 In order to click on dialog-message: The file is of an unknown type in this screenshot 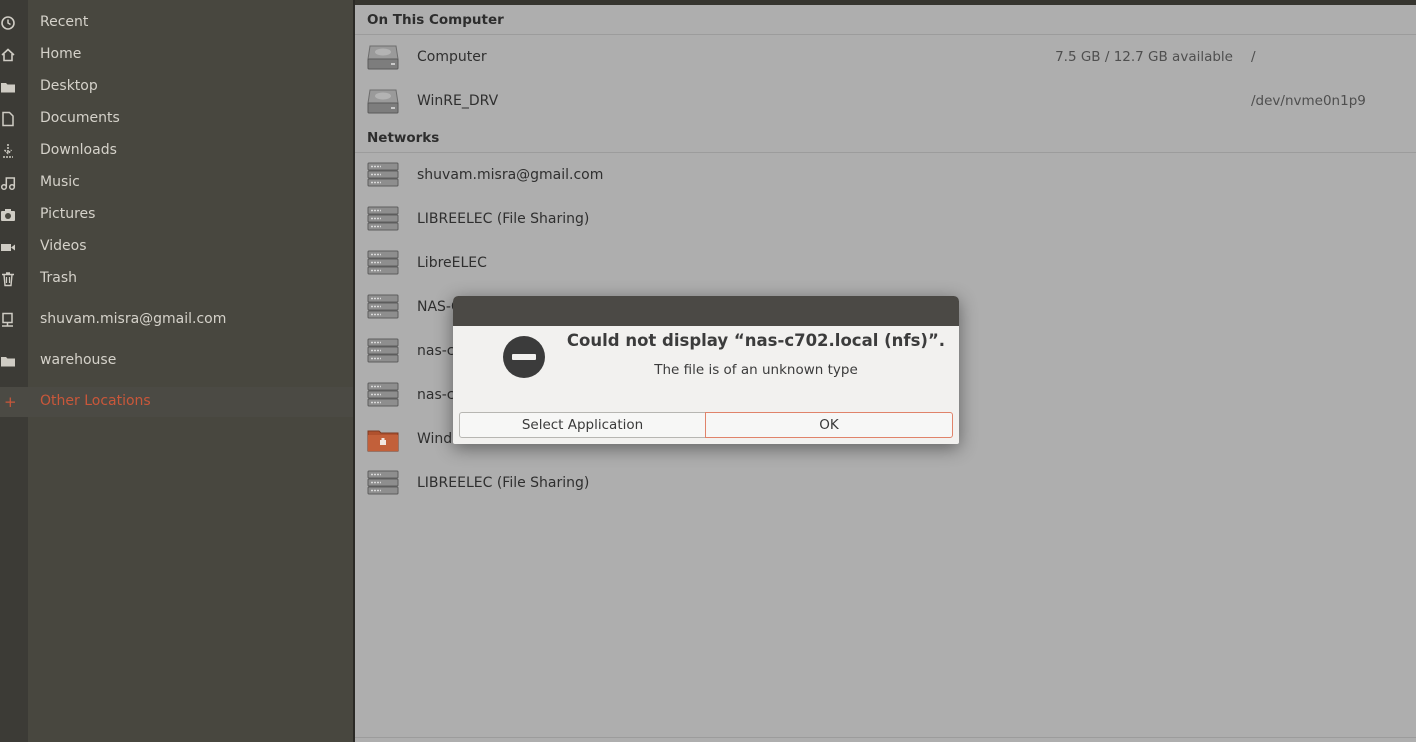, I will do `click(756, 370)`.